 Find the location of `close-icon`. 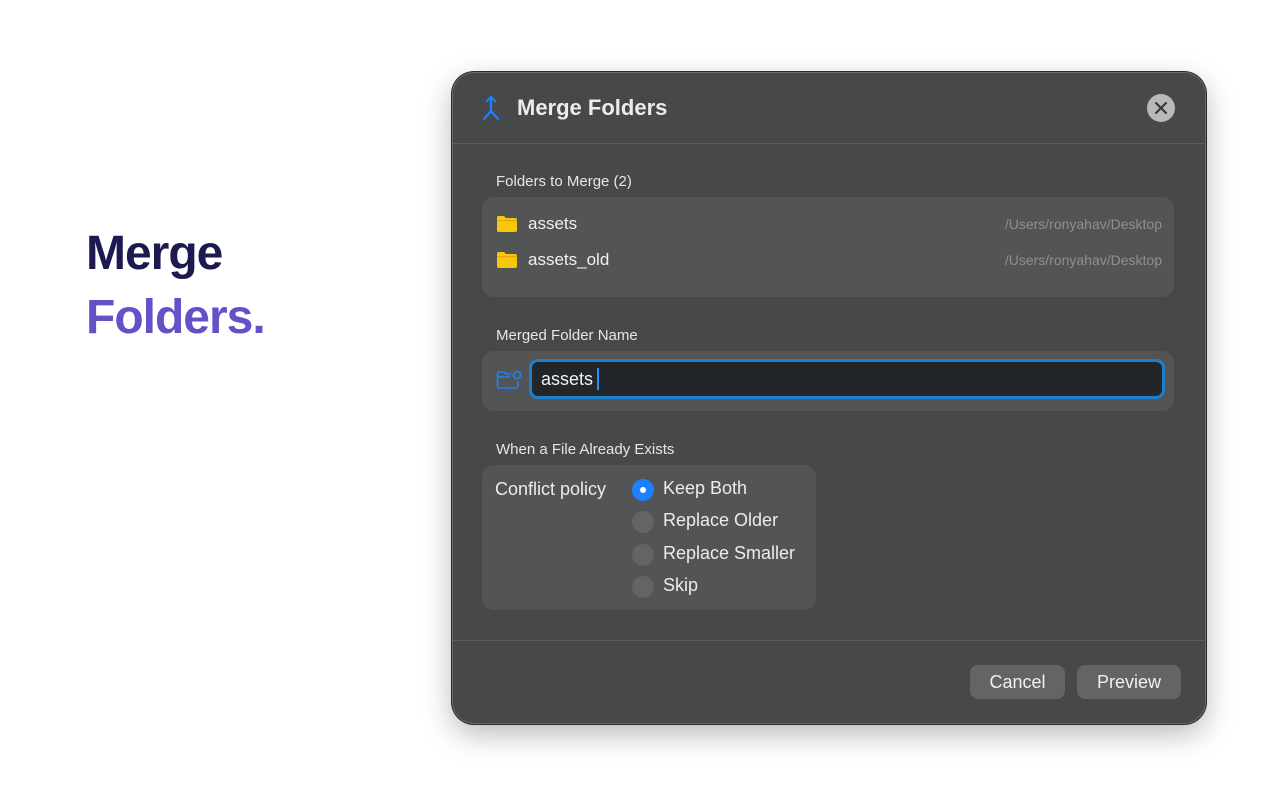

close-icon is located at coordinates (1161, 108).